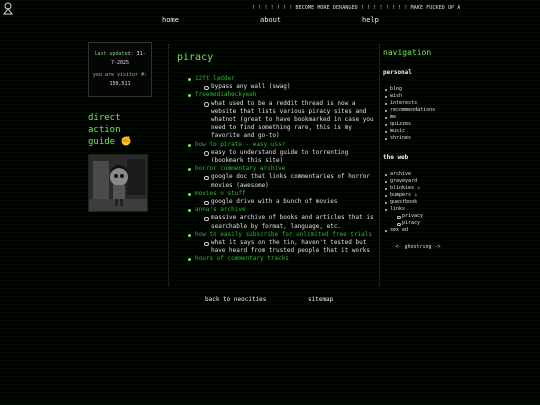 This screenshot has height=405, width=540. I want to click on sidebar-item-links: links privacy piracy, so click(419, 216).